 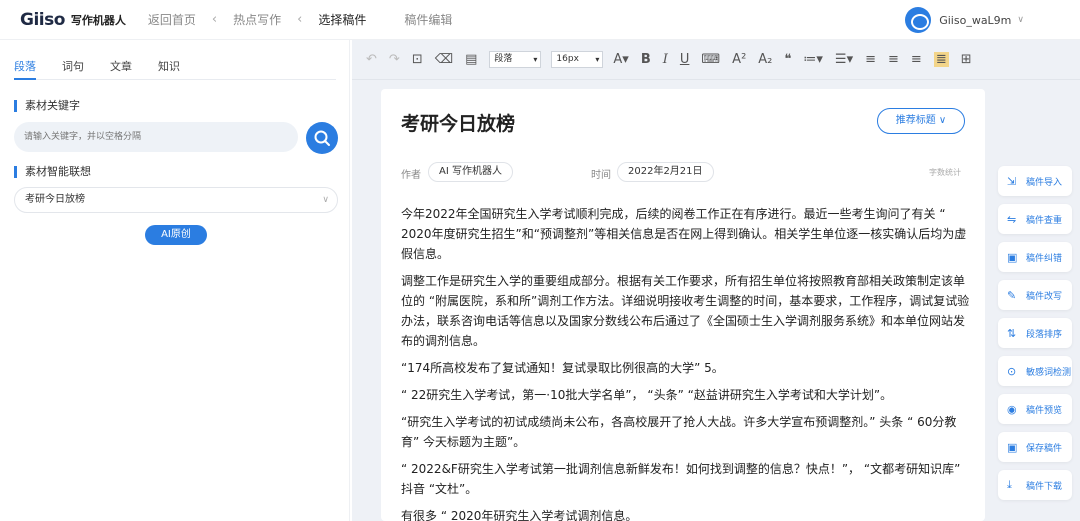 I want to click on download-button: ⤓ 稿件下载, so click(x=1035, y=485).